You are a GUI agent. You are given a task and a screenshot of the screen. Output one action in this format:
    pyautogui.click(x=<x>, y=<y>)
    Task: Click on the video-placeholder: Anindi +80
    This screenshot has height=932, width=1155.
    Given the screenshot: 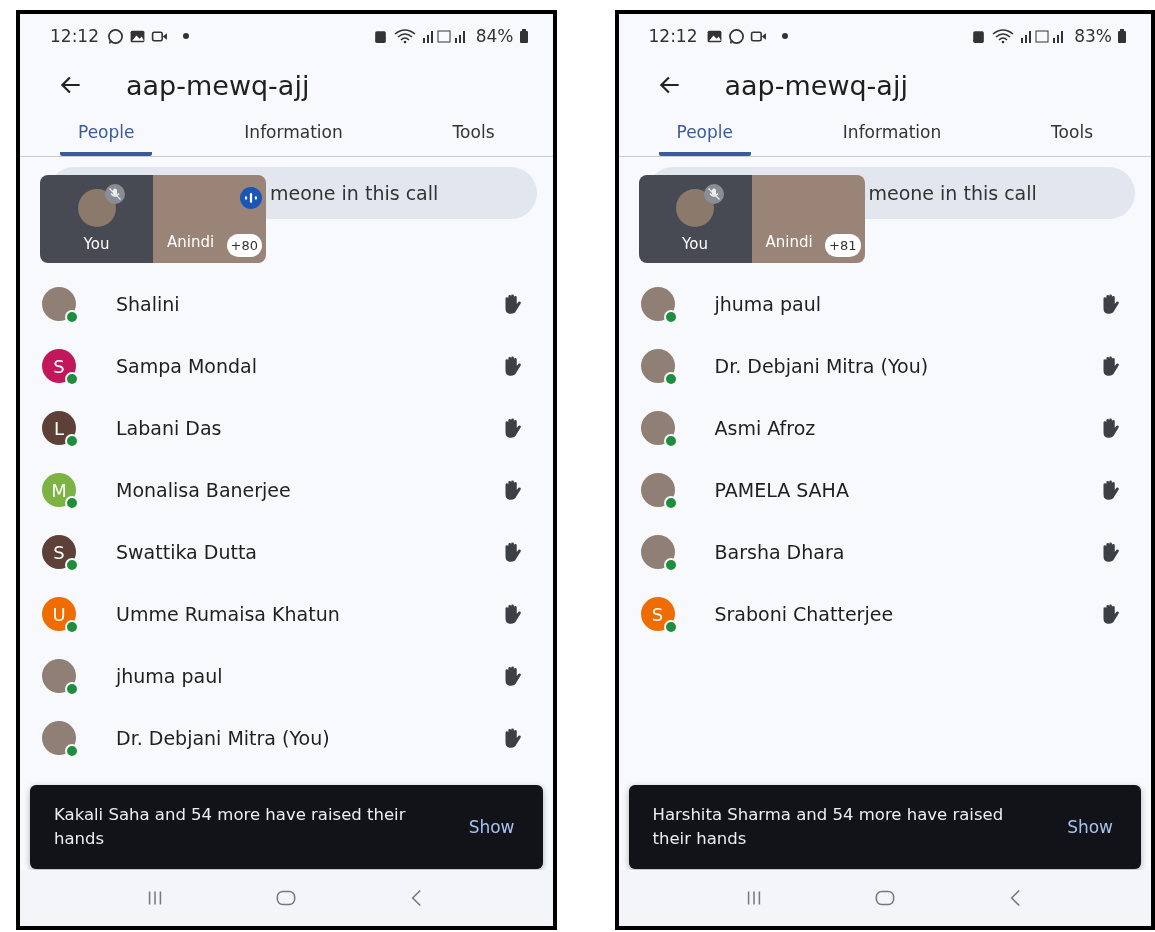 What is the action you would take?
    pyautogui.click(x=209, y=219)
    